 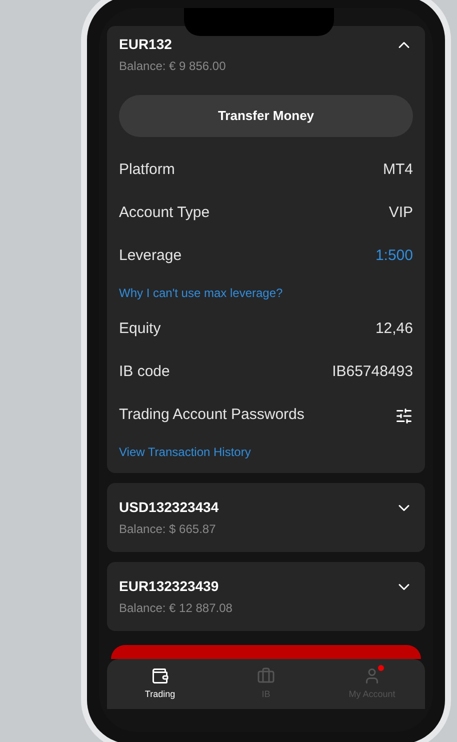 I want to click on account-card: USD132323434 Balance: $ 665.87, so click(x=266, y=517).